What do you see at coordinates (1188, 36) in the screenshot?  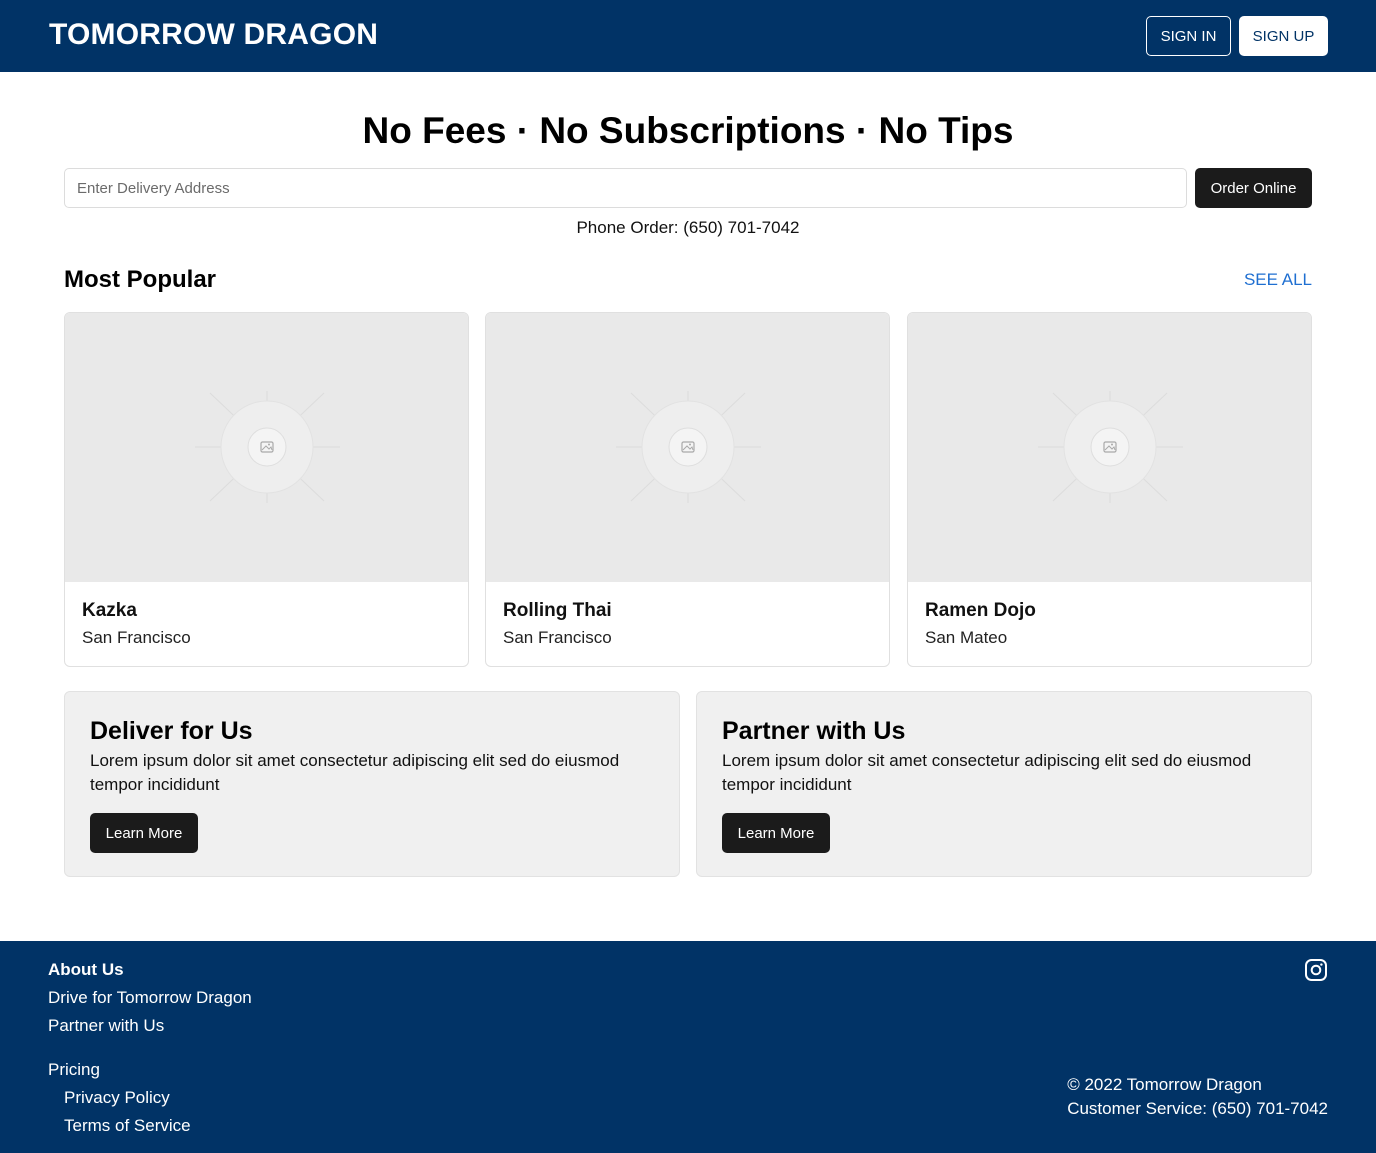 I see `sign-in-button: SIGN IN` at bounding box center [1188, 36].